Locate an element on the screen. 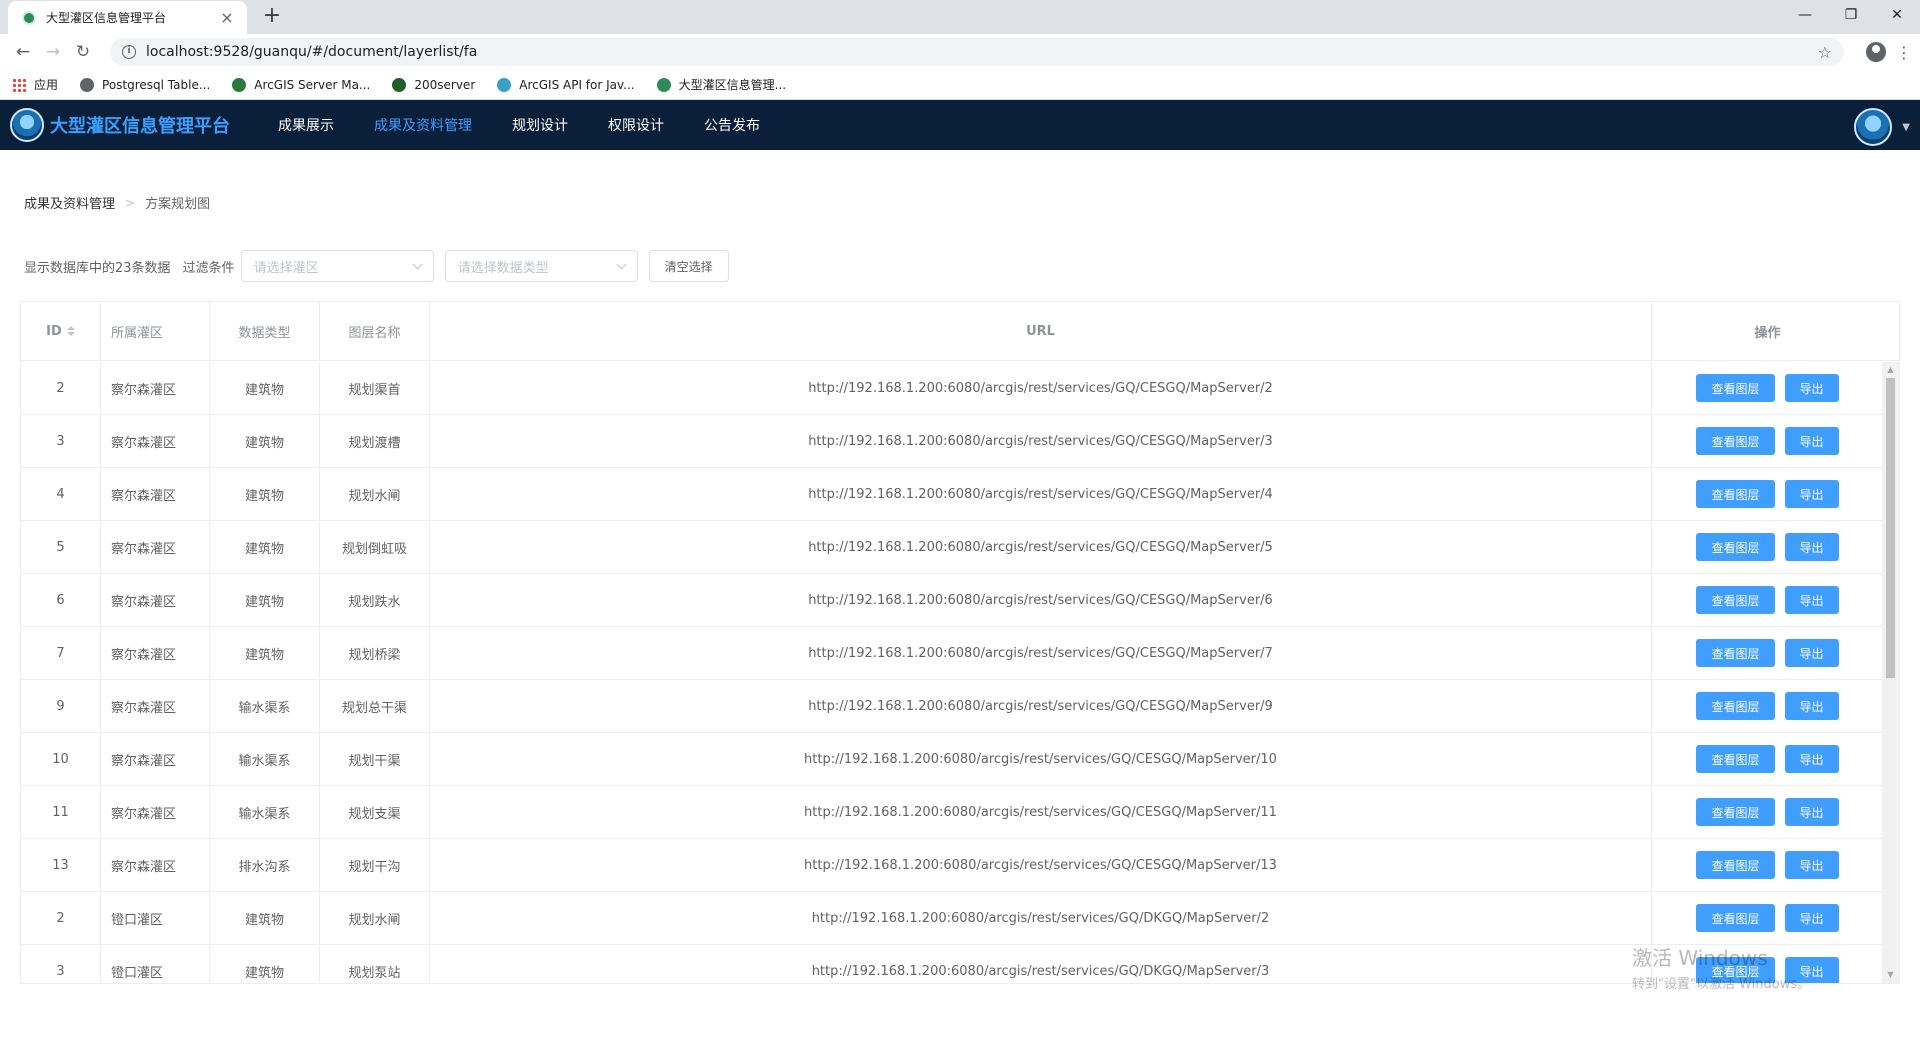  user-avatar is located at coordinates (1873, 127).